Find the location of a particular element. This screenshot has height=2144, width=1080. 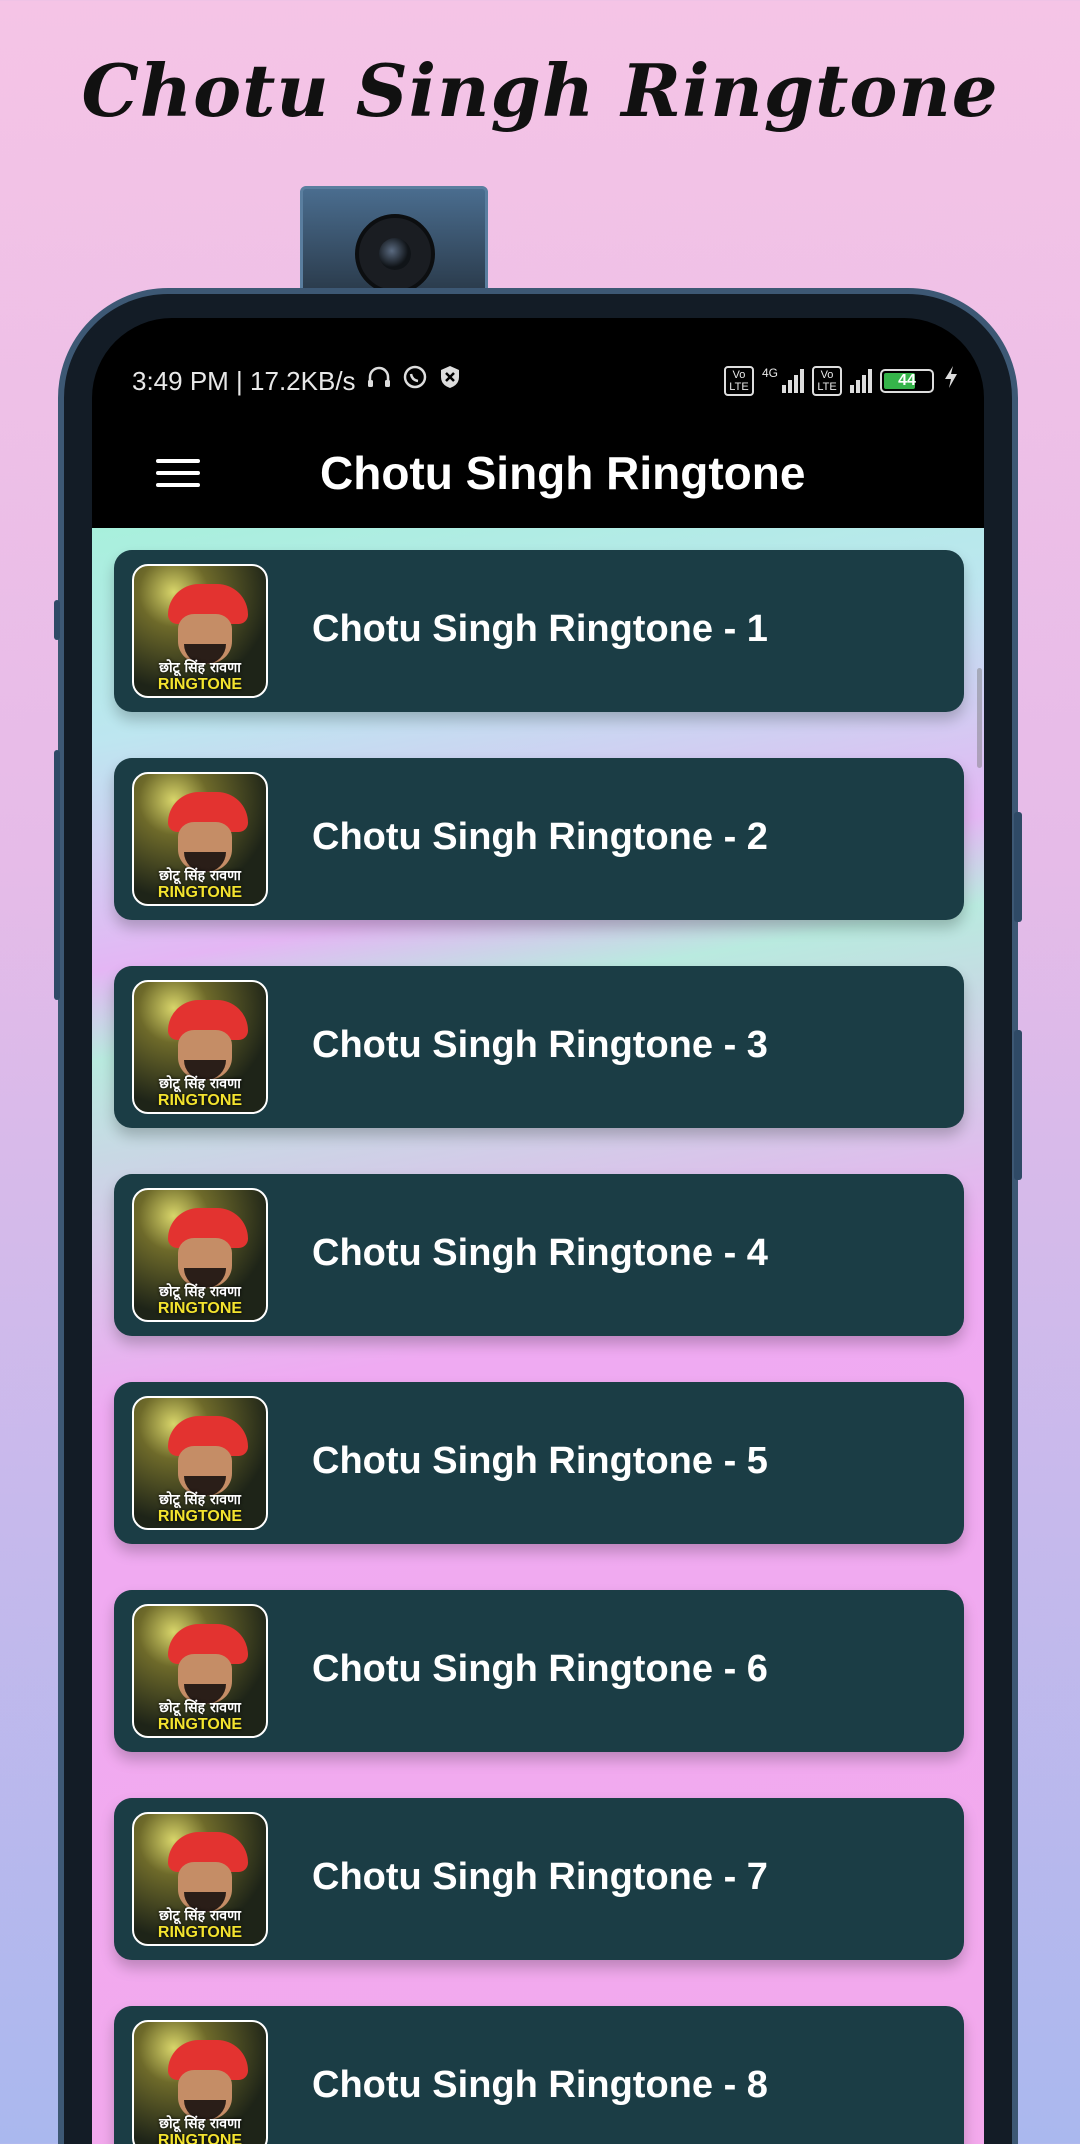

ringtone-label: Chotu Singh Ringtone - 7 is located at coordinates (540, 1877).